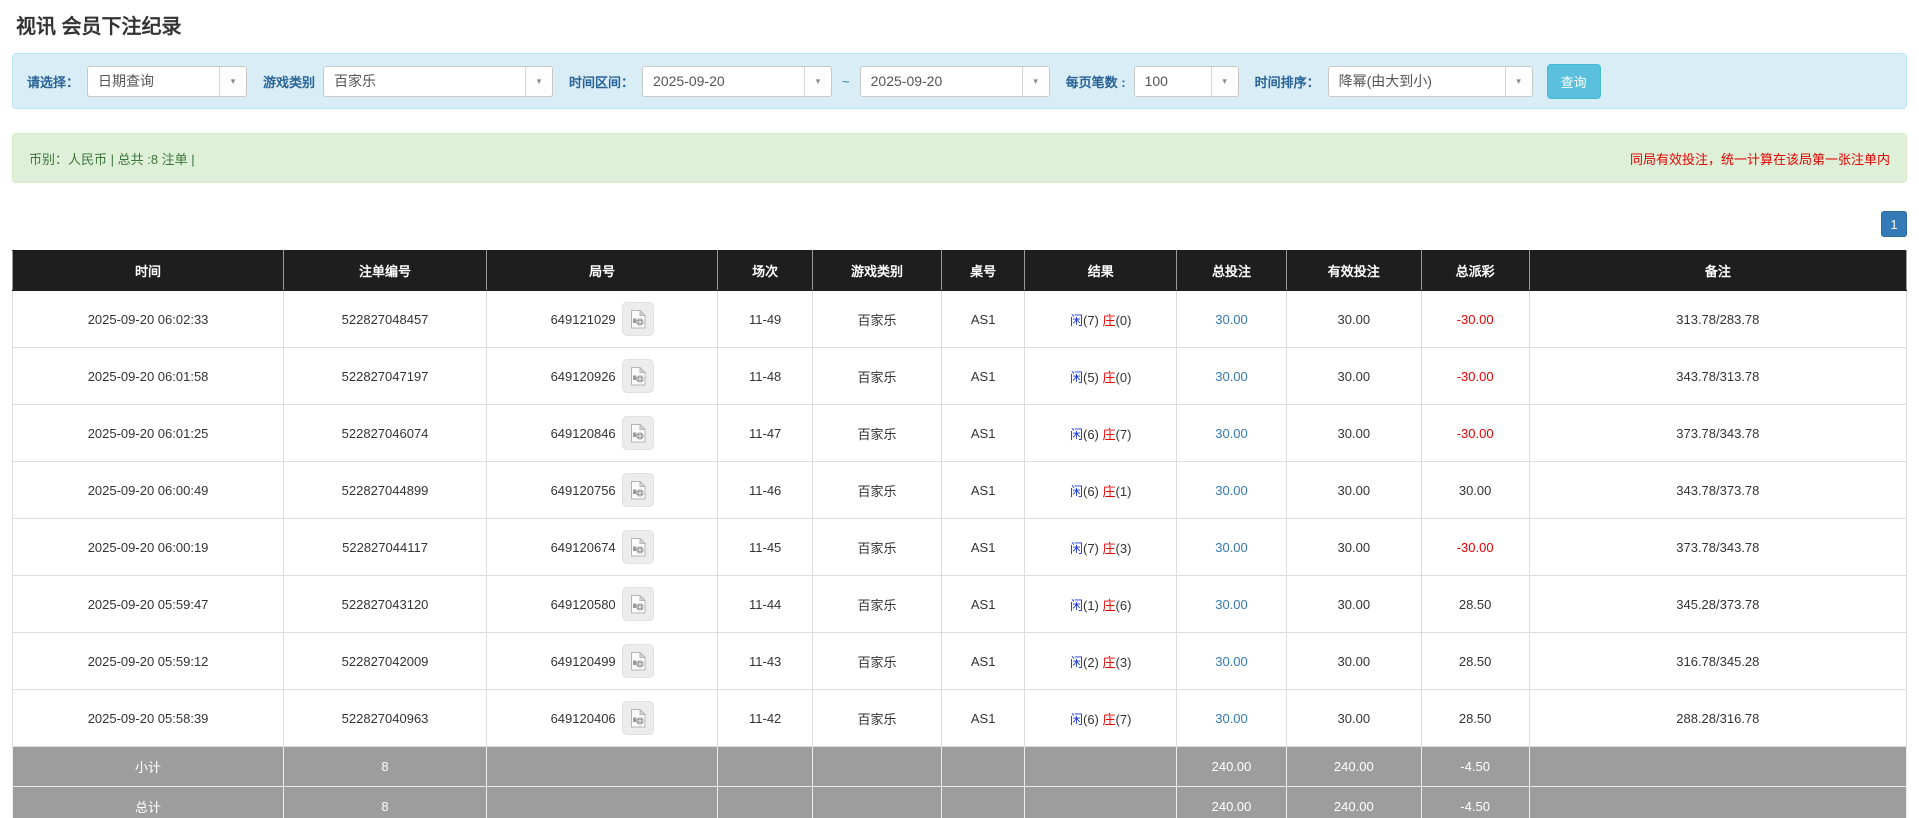 The height and width of the screenshot is (818, 1919). What do you see at coordinates (385, 433) in the screenshot?
I see `cell-bet-id: 522827046074` at bounding box center [385, 433].